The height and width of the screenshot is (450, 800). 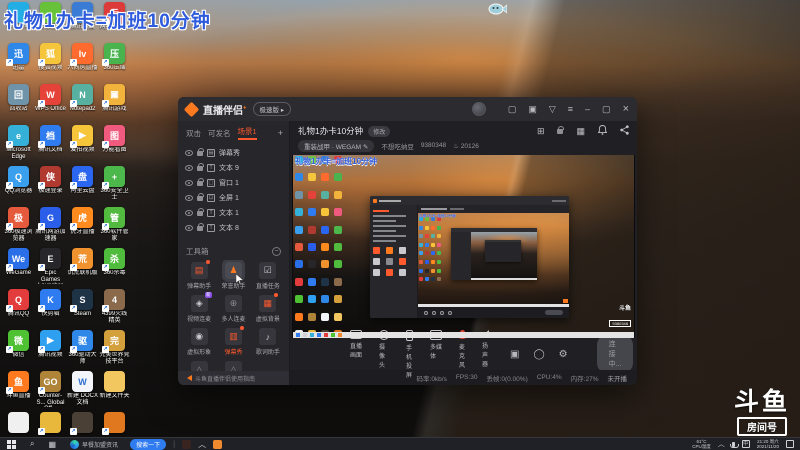 I want to click on funnel-icon: ▽, so click(x=552, y=109).